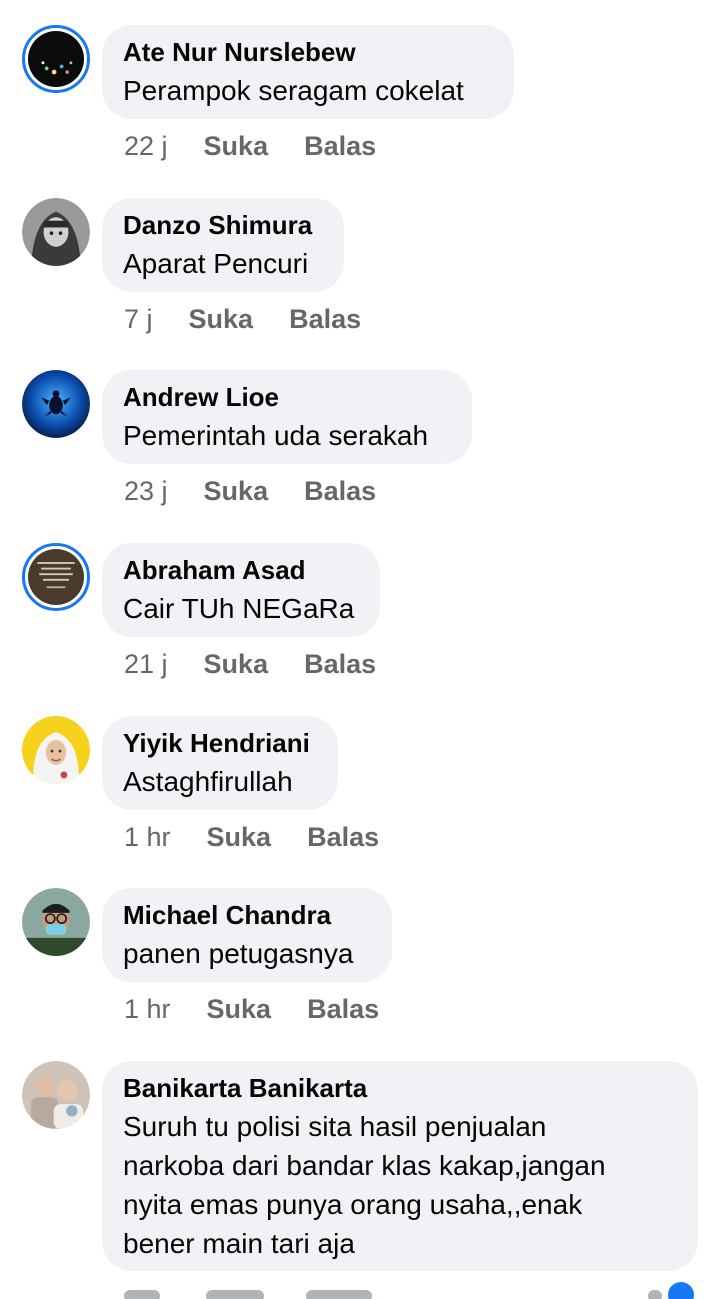 This screenshot has width=720, height=1299. I want to click on comment-author: Banikarta Banikarta, so click(399, 1088).